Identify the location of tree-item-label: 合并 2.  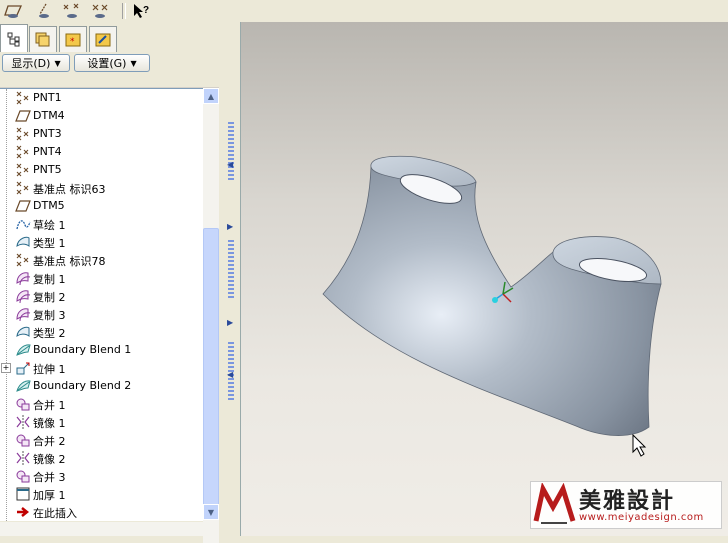
(49, 441).